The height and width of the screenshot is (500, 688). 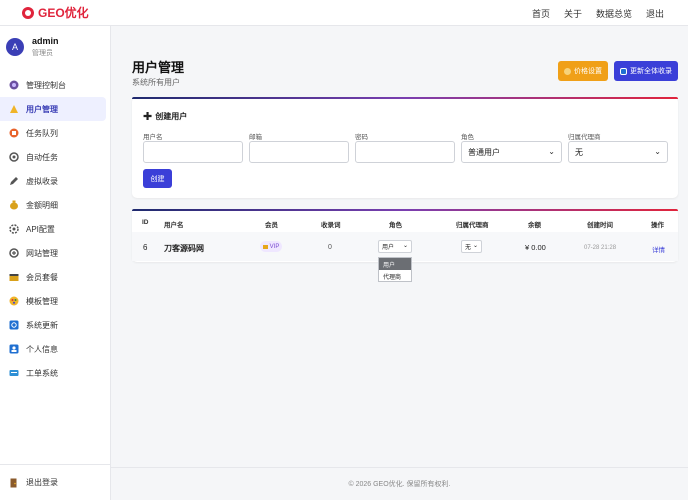 I want to click on vip-badge: VIP, so click(x=271, y=246).